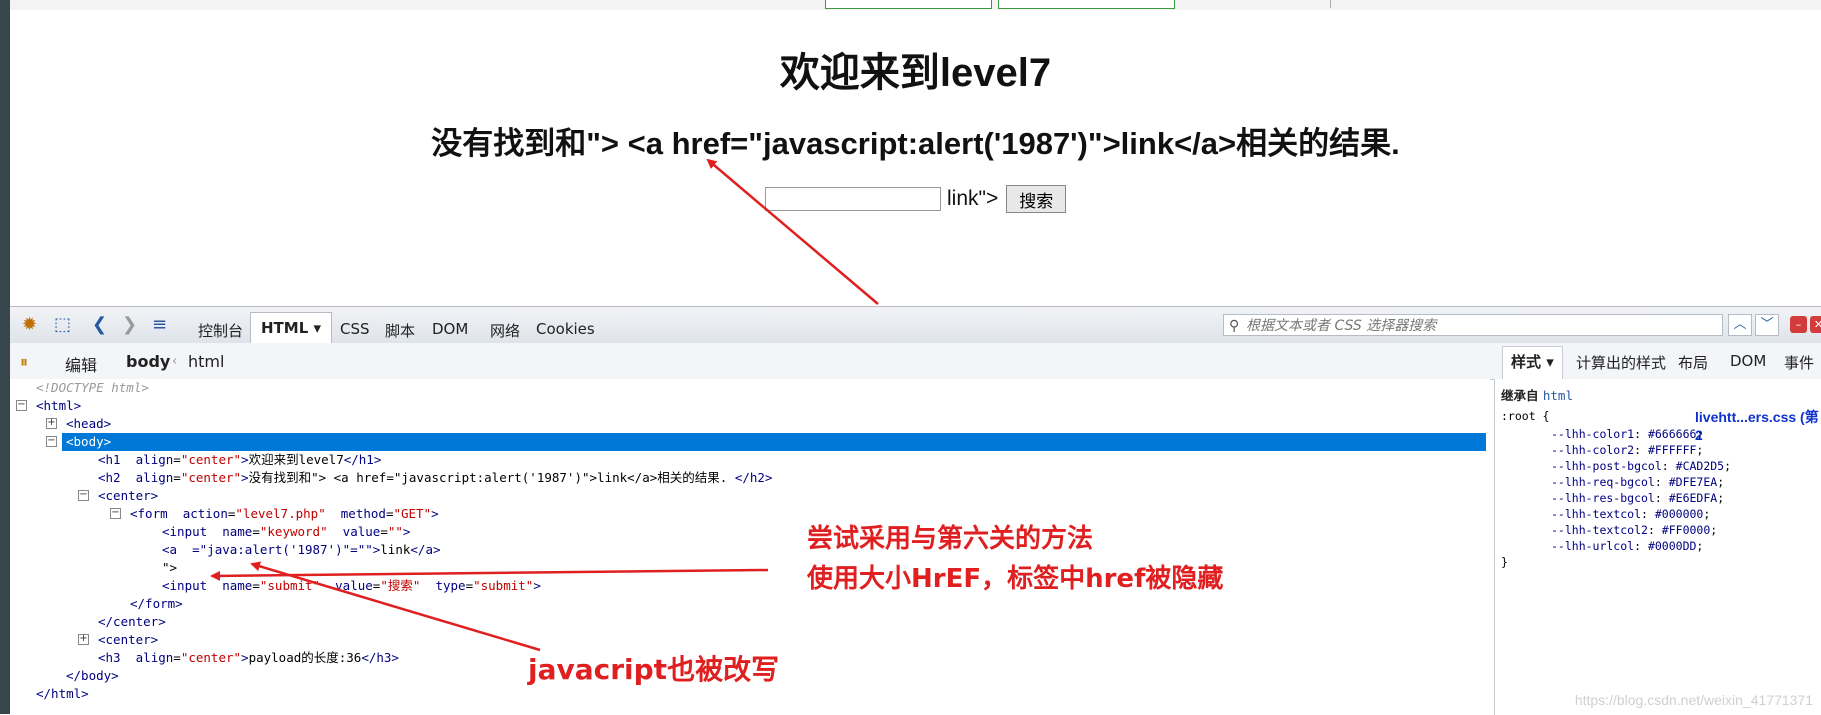 This screenshot has height=715, width=1821. Describe the element at coordinates (362, 459) in the screenshot. I see `h1-close: </h1>` at that location.